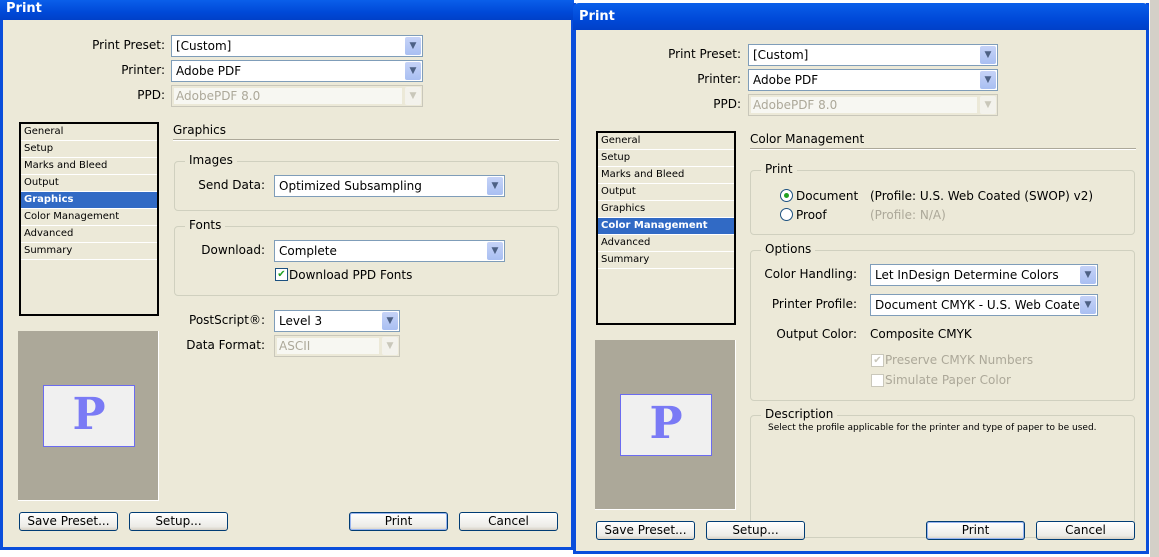  I want to click on color-handling-select: Let InDesign Determine Colors ▼, so click(984, 275).